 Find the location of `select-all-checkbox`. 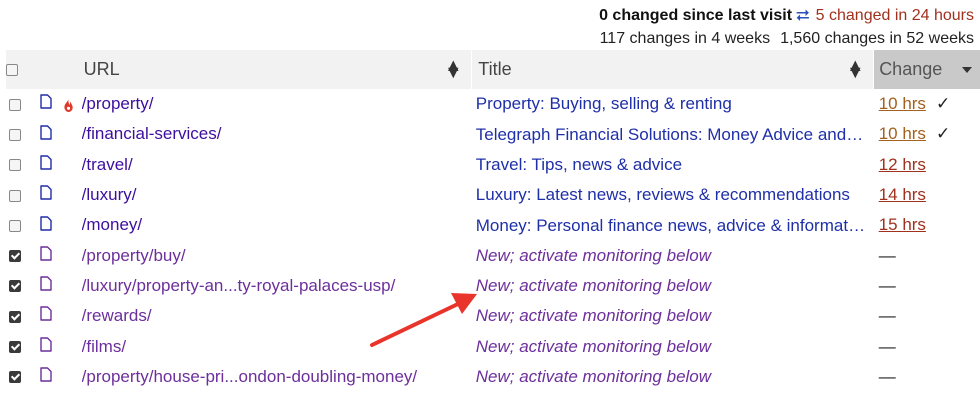

select-all-checkbox is located at coordinates (12, 70).